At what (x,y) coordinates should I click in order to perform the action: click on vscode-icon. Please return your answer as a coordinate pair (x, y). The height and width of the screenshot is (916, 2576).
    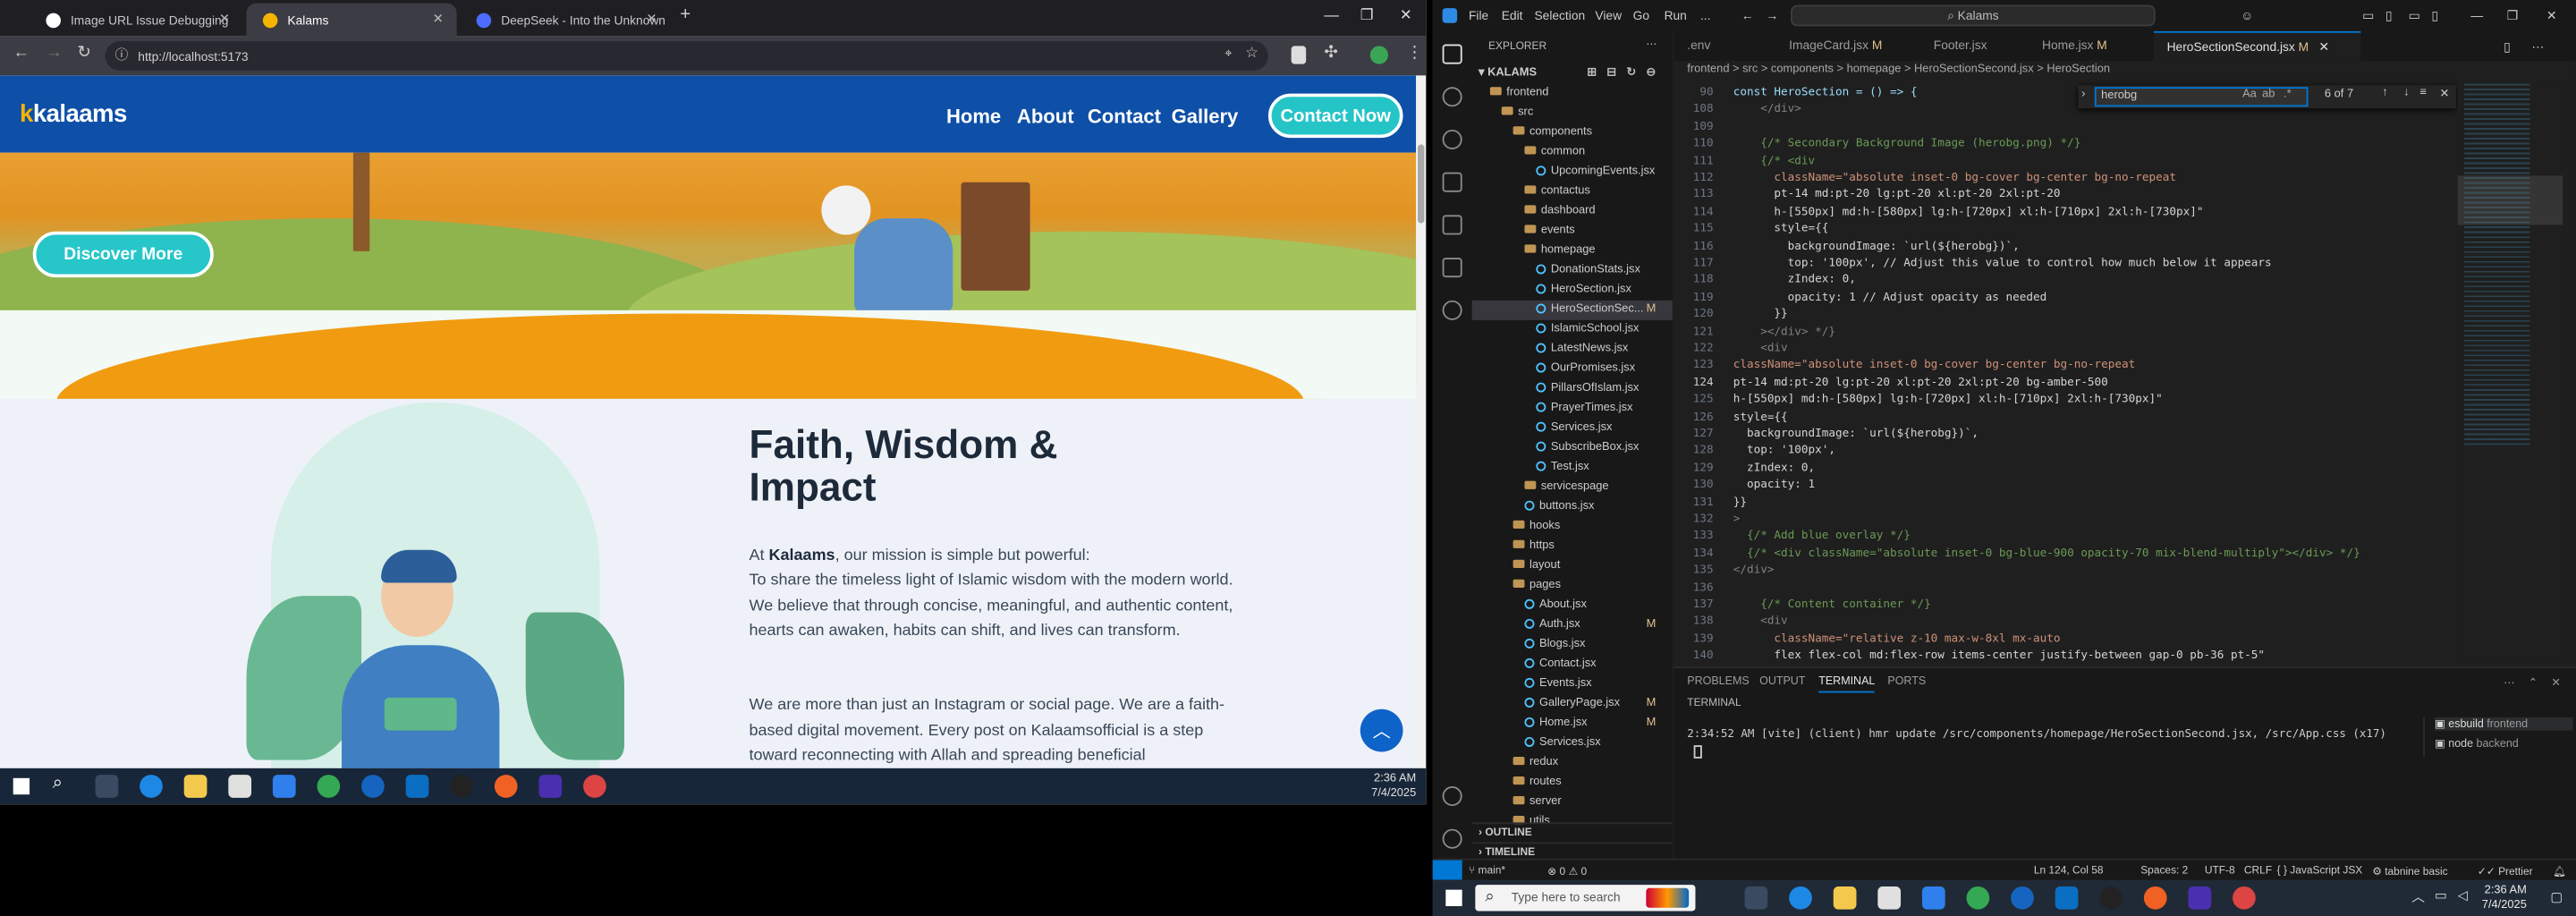
    Looking at the image, I should click on (417, 786).